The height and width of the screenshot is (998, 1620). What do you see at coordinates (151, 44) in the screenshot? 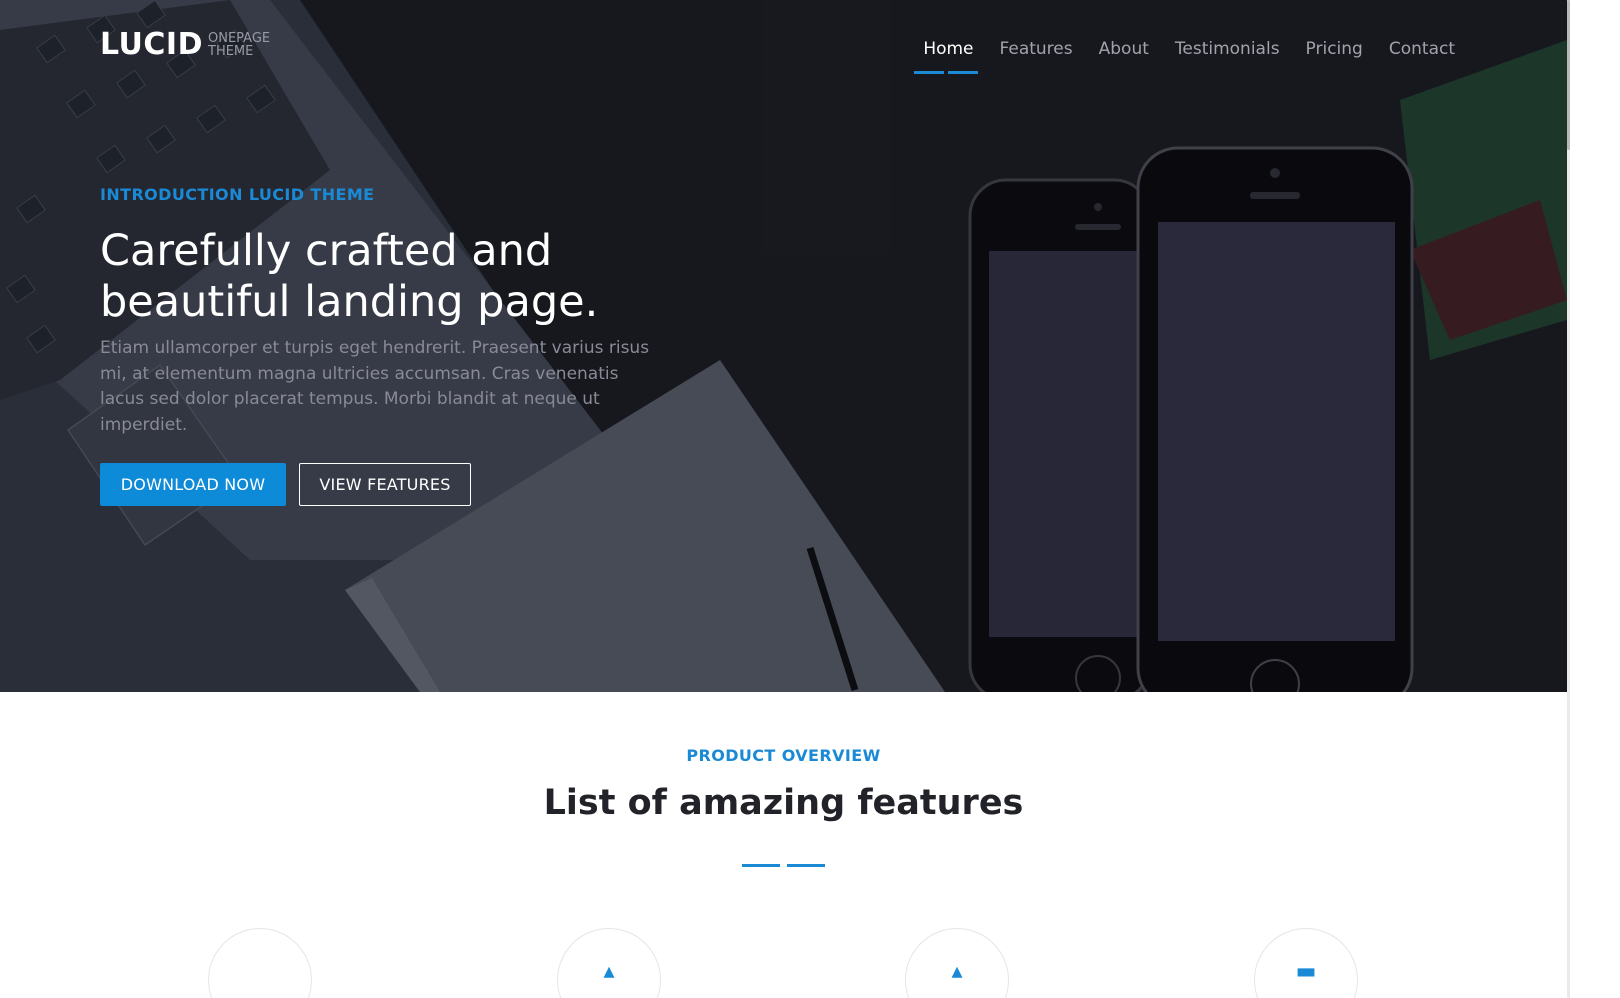
I see `brand-name: LUCID` at bounding box center [151, 44].